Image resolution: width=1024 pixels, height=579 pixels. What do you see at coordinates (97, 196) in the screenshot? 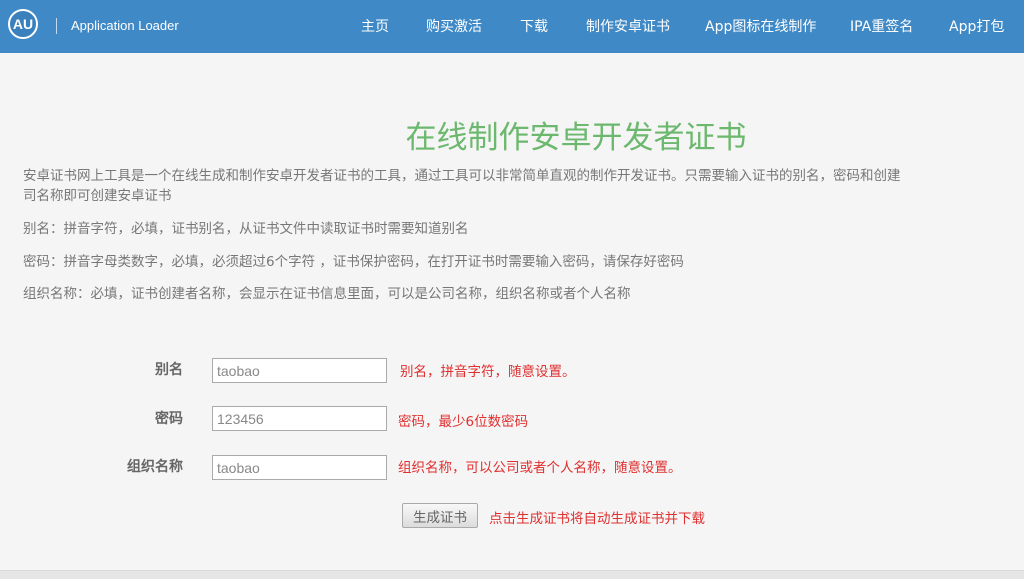
I see `description-line-2: 司名称即可创建安卓证书` at bounding box center [97, 196].